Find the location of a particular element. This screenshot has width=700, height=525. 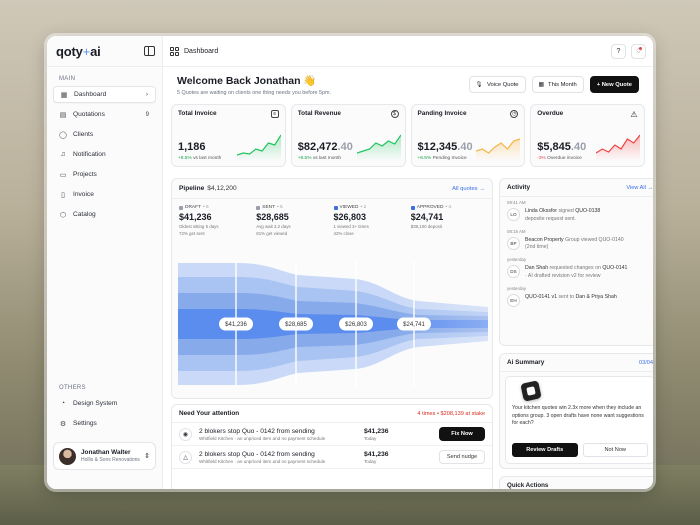

funnel-label: $41,236 is located at coordinates (236, 324).